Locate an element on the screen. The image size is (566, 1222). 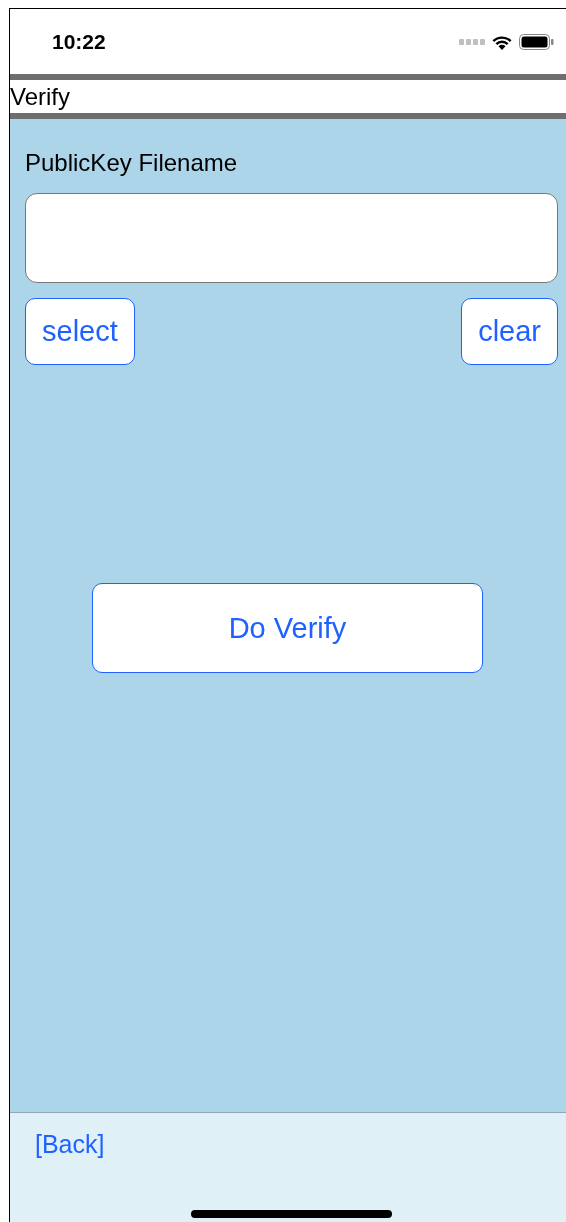
battery-icon is located at coordinates (536, 41).